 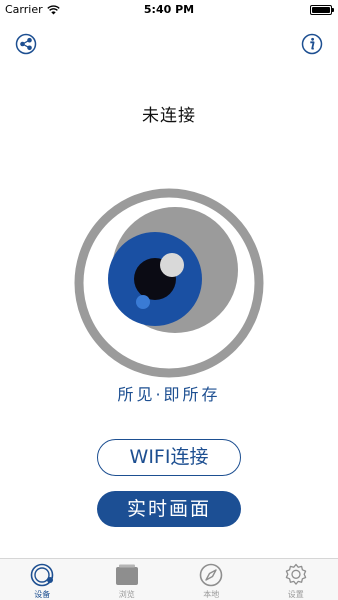 I want to click on share-icon, so click(x=26, y=44).